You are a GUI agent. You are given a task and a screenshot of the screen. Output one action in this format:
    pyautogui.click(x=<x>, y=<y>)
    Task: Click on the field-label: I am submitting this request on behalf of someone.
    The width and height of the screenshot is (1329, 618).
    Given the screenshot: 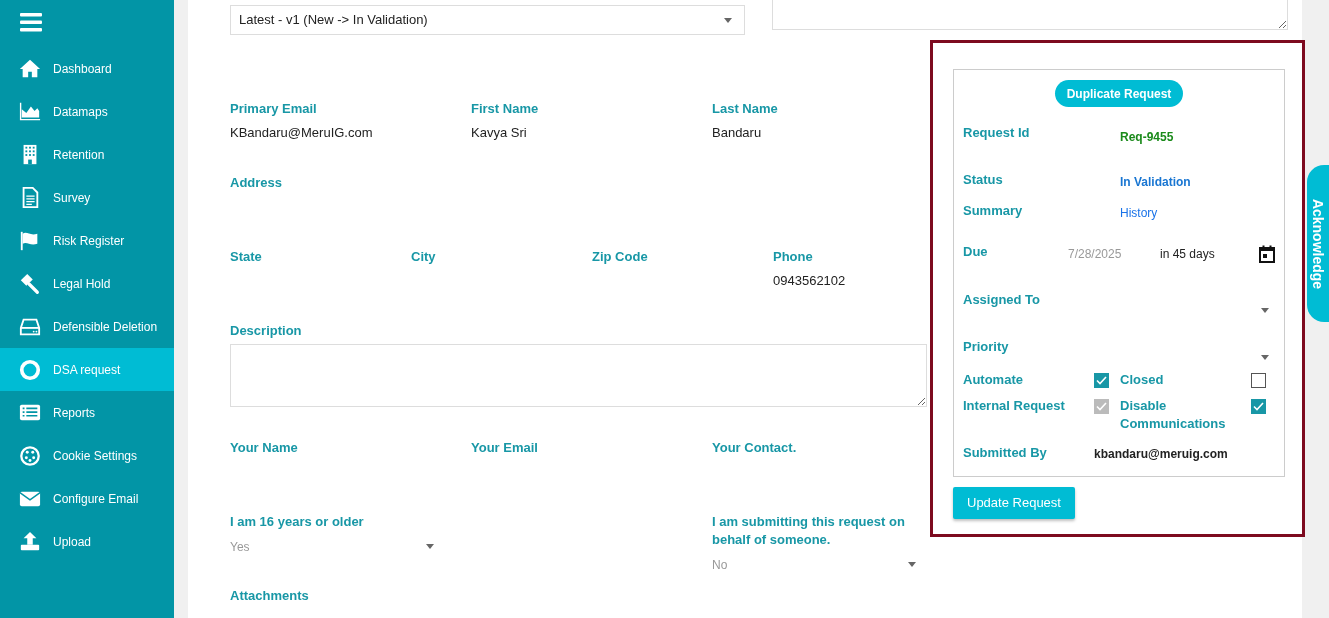 What is the action you would take?
    pyautogui.click(x=809, y=531)
    